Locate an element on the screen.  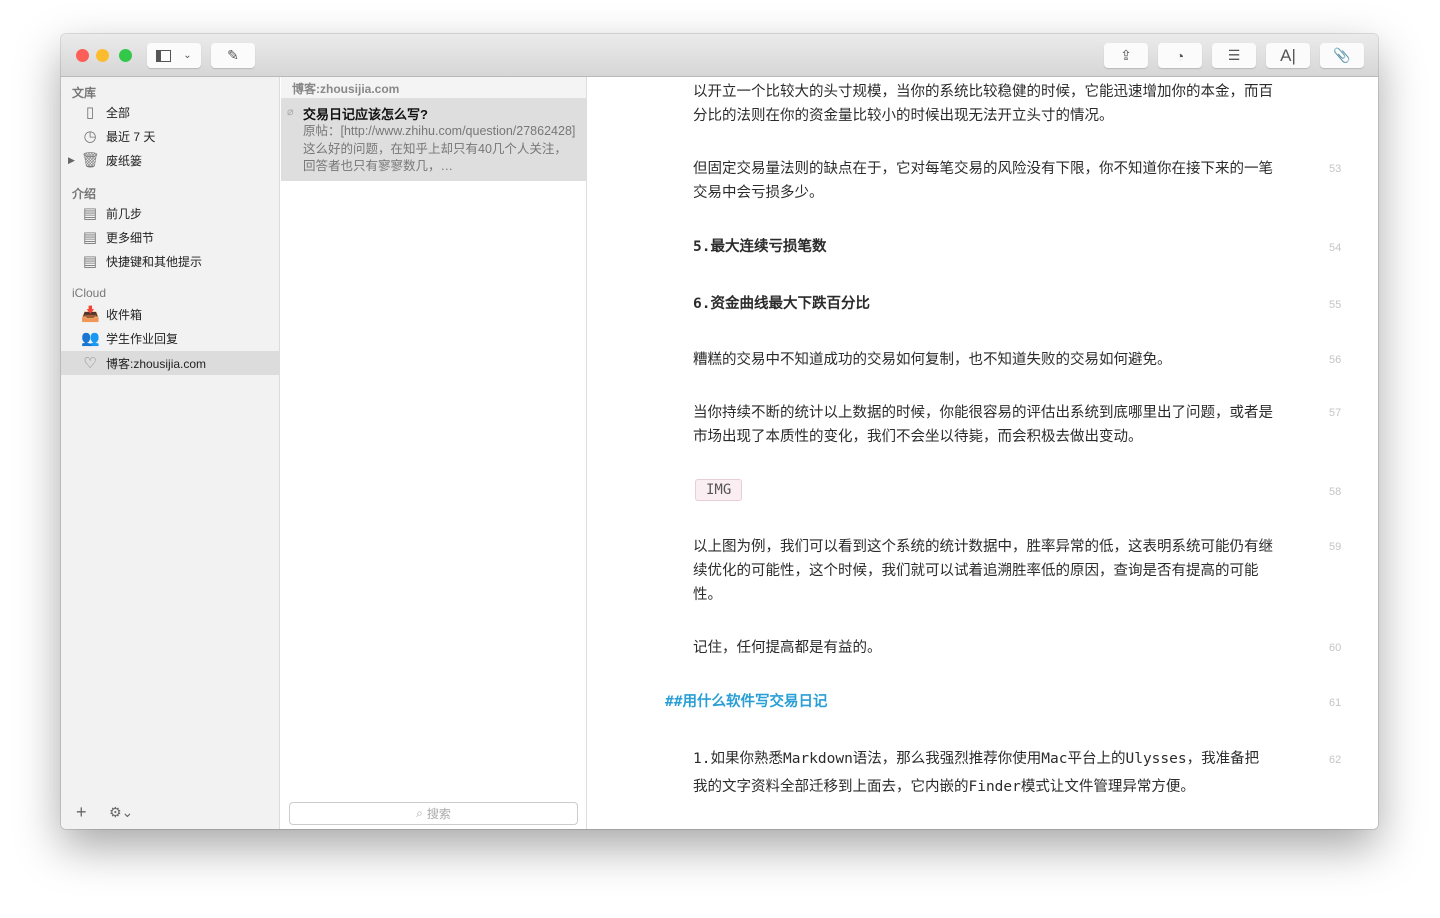
sidebar-item-first-steps: ▤ 前几步 is located at coordinates (170, 213).